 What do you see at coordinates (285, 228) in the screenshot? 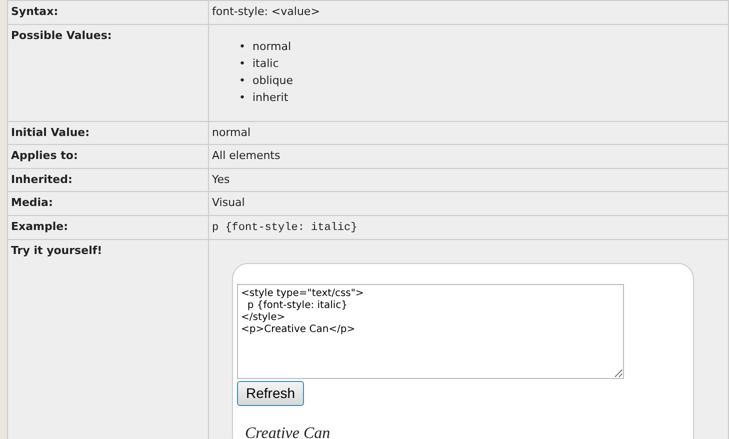
I see `code-example: p {font-style: italic}` at bounding box center [285, 228].